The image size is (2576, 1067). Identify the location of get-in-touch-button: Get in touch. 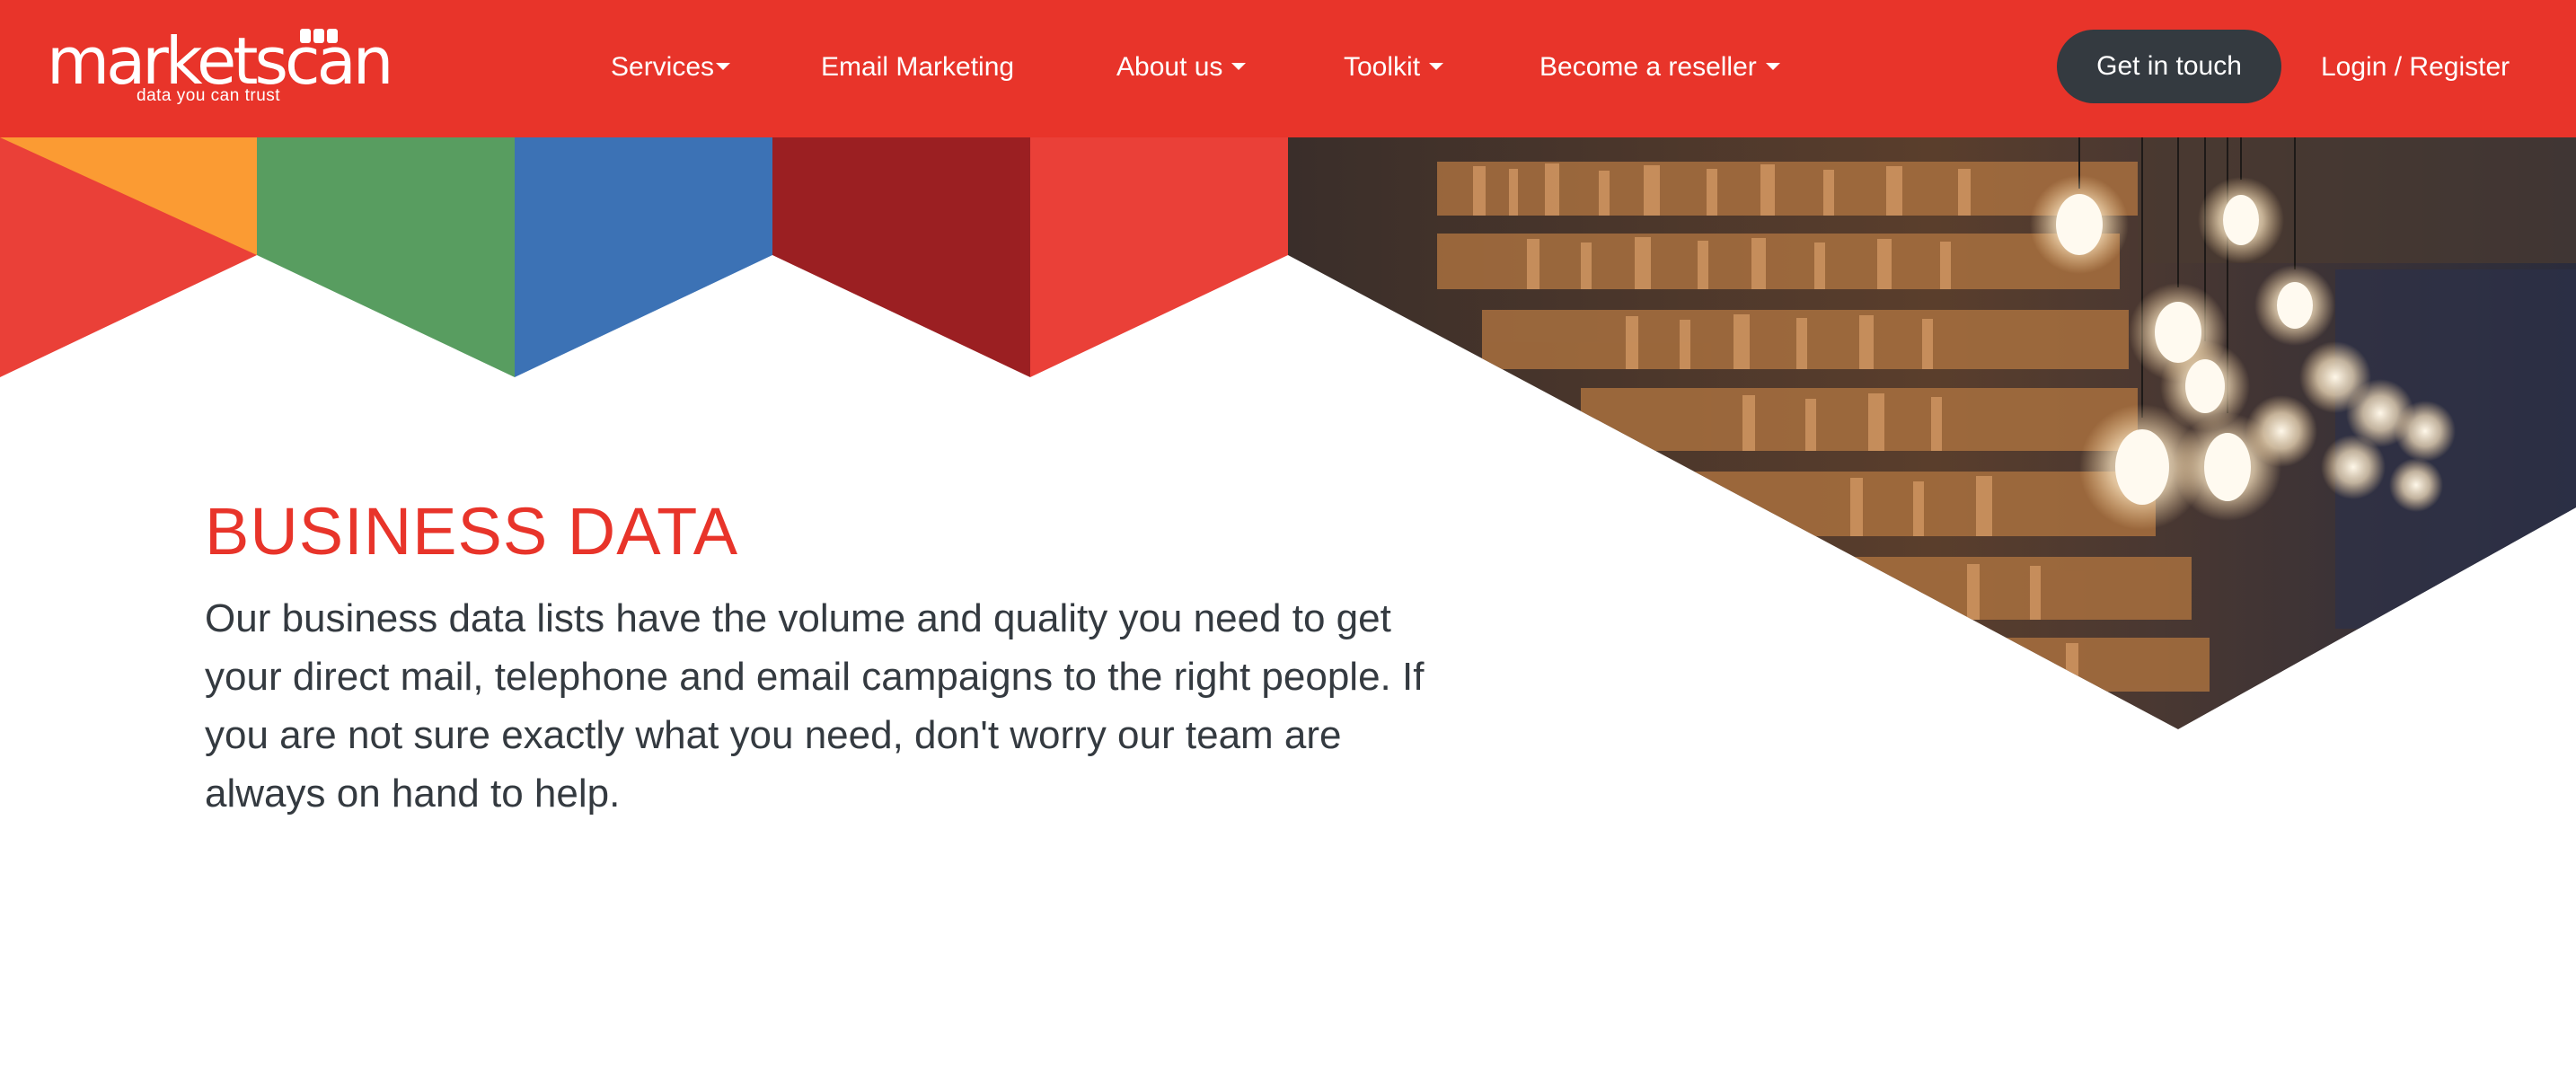
(2169, 66).